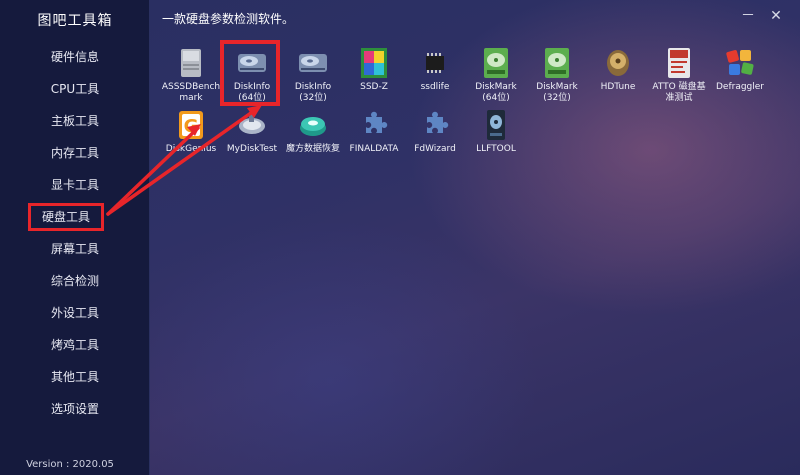 The image size is (800, 475). What do you see at coordinates (679, 92) in the screenshot?
I see `tool-label: ATTO 磁盘基 准测试` at bounding box center [679, 92].